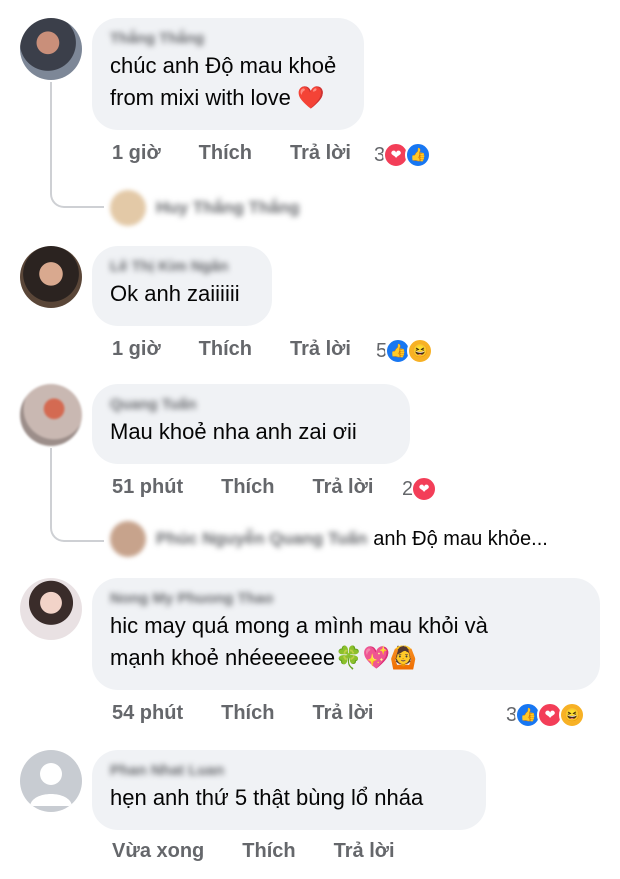 Image resolution: width=620 pixels, height=879 pixels. I want to click on comment-time: Vừa xong, so click(158, 851).